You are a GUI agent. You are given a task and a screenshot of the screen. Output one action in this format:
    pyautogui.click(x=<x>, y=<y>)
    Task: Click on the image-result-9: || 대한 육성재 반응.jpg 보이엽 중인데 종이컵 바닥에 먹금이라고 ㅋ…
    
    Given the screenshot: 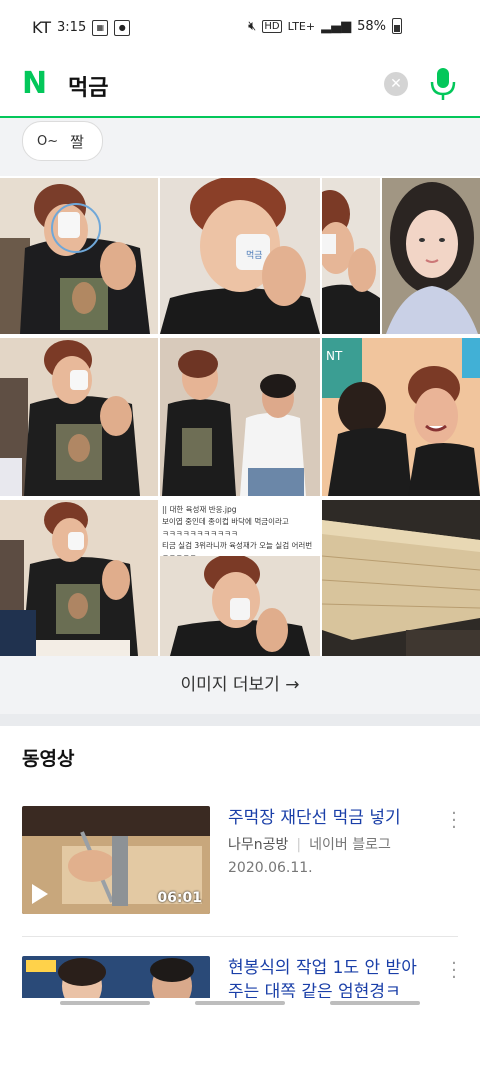 What is the action you would take?
    pyautogui.click(x=240, y=578)
    